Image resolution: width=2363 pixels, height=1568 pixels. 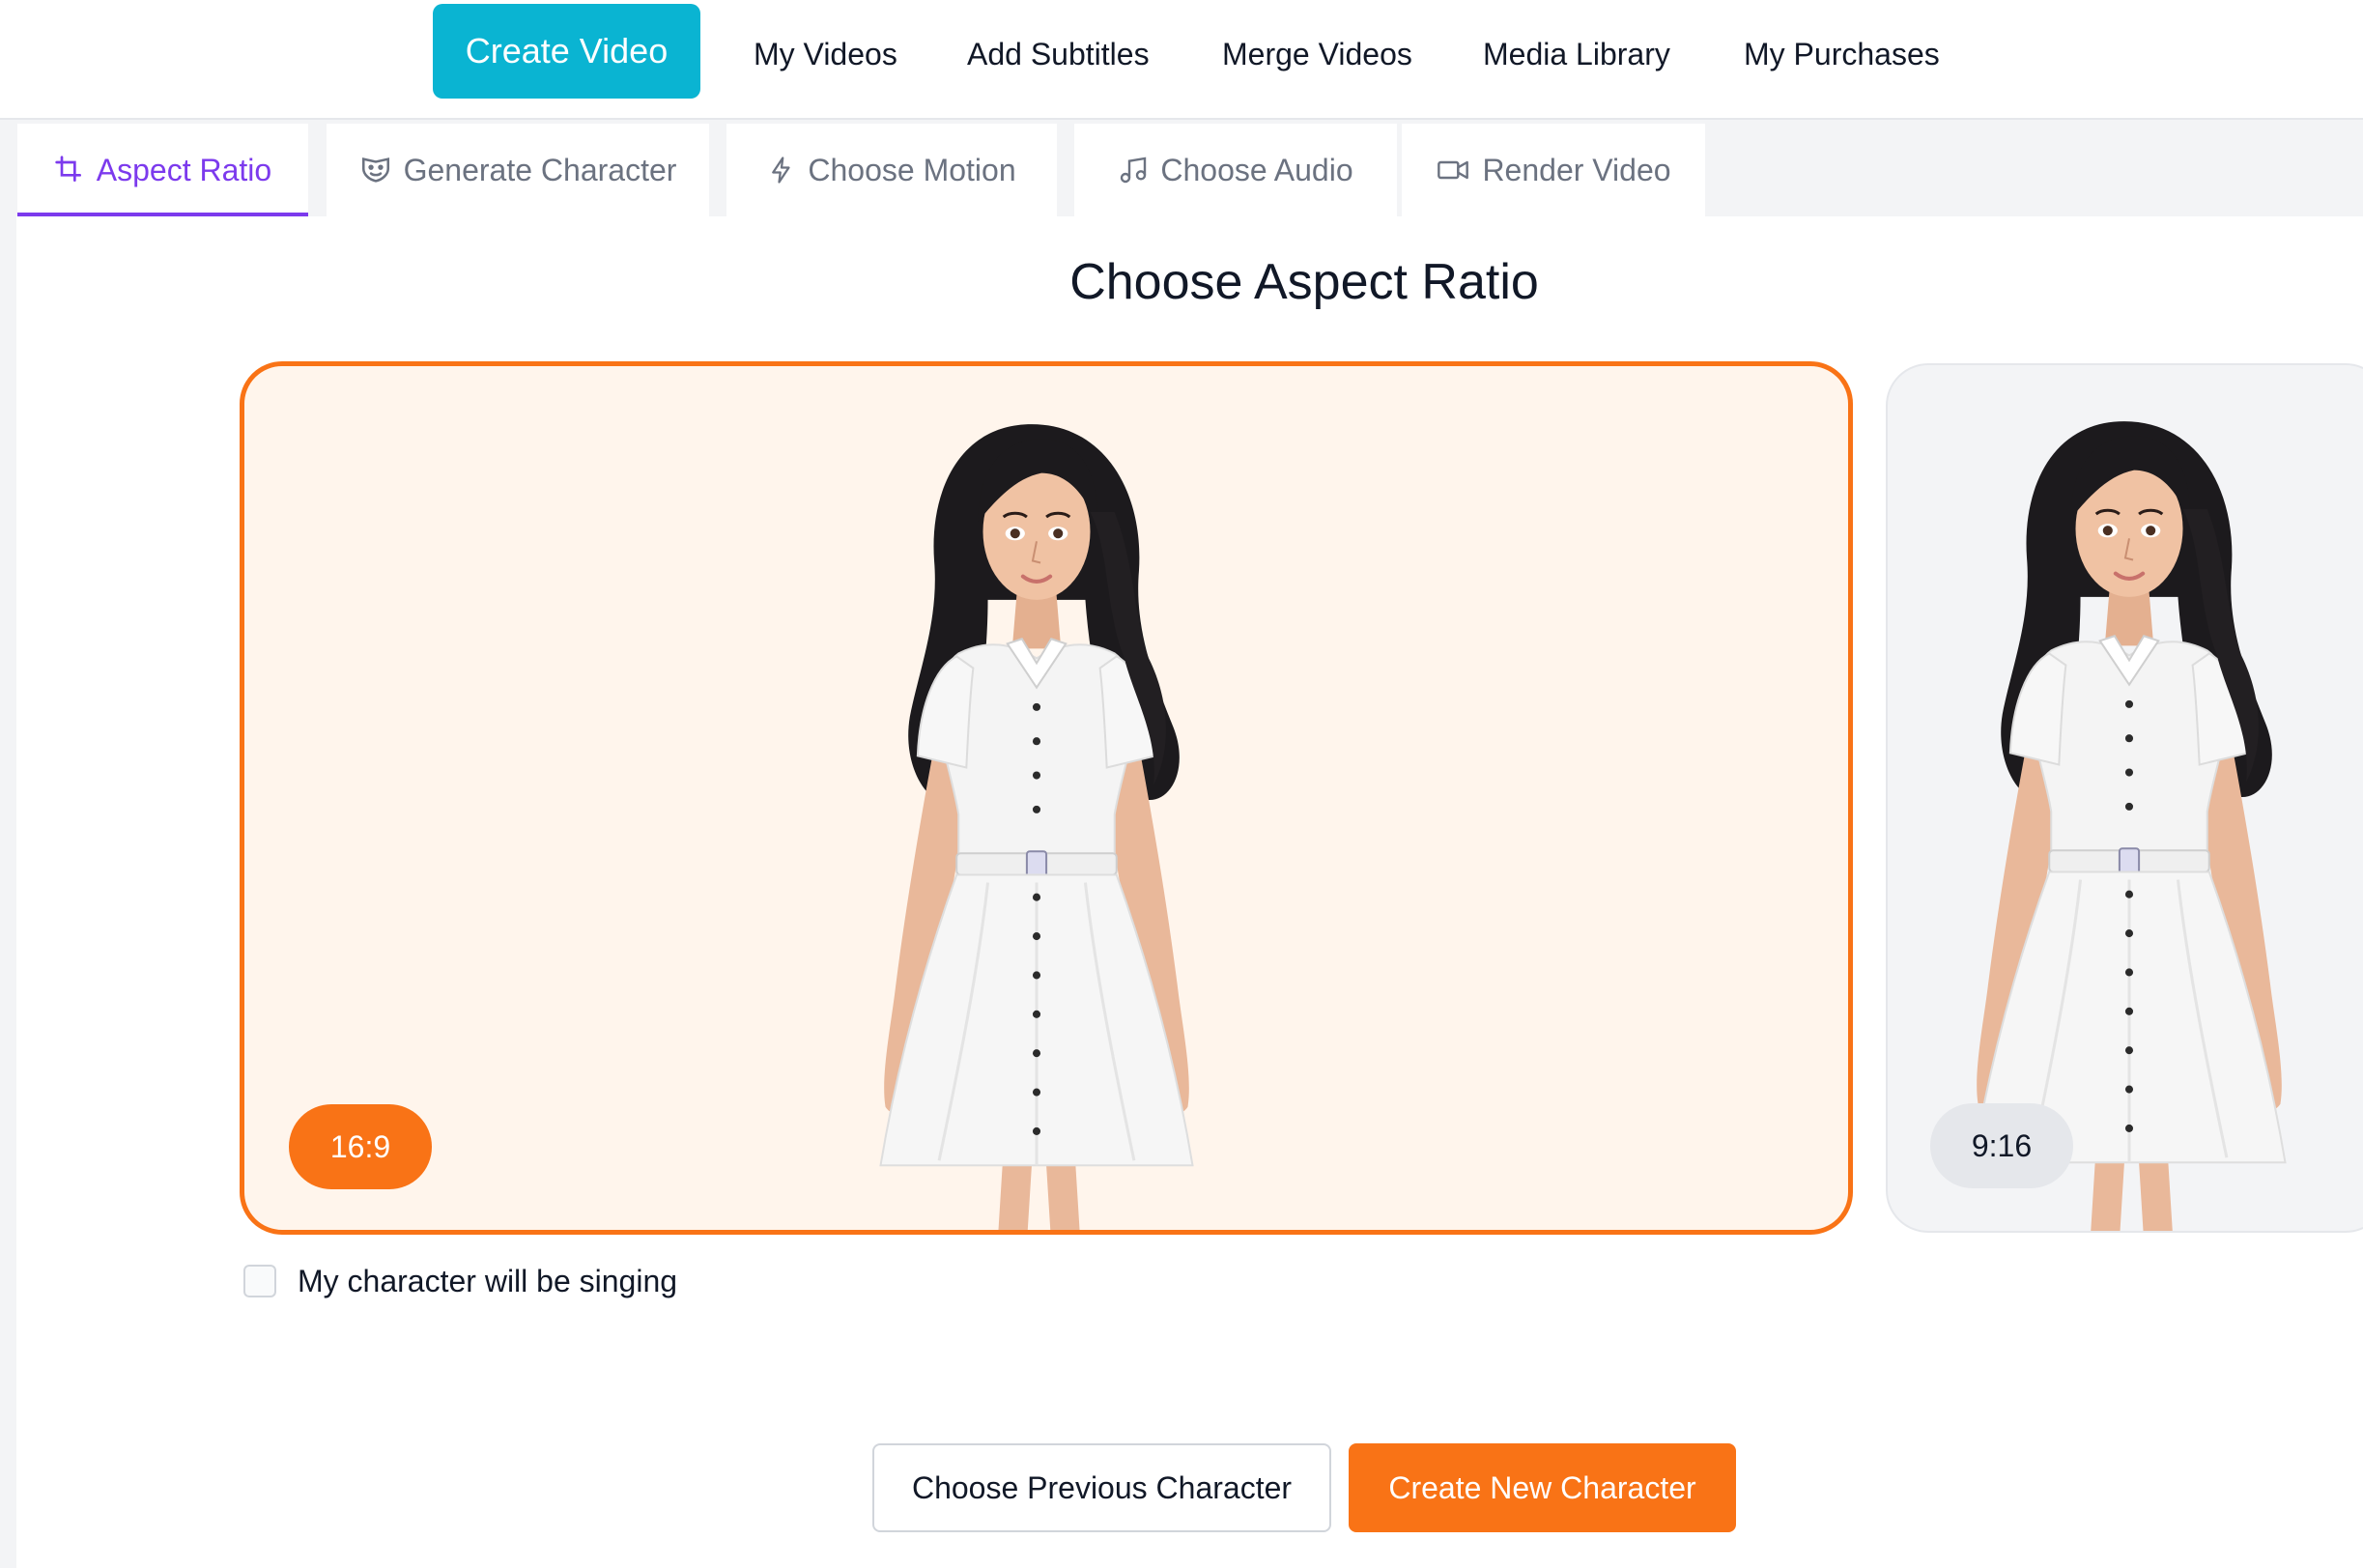 I want to click on tab-choose-audio: Choose Audio, so click(x=1235, y=170).